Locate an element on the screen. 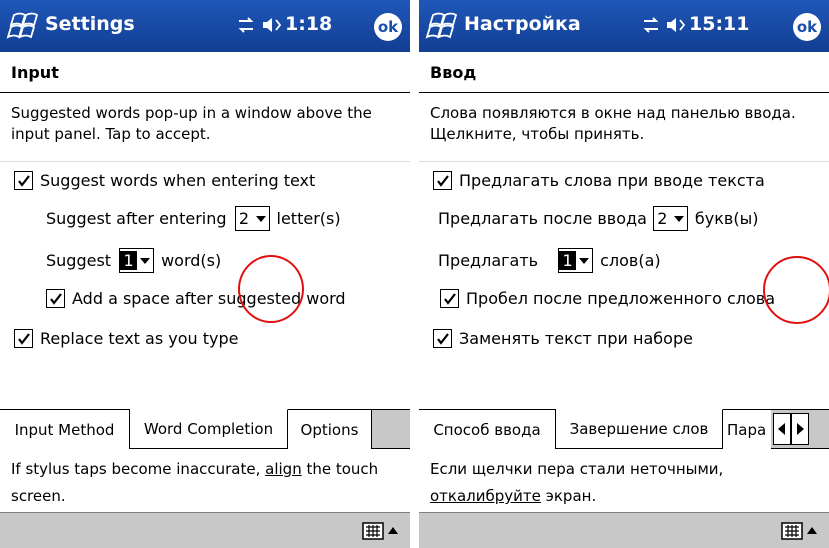 The width and height of the screenshot is (829, 548). tab-options: Options is located at coordinates (330, 429).